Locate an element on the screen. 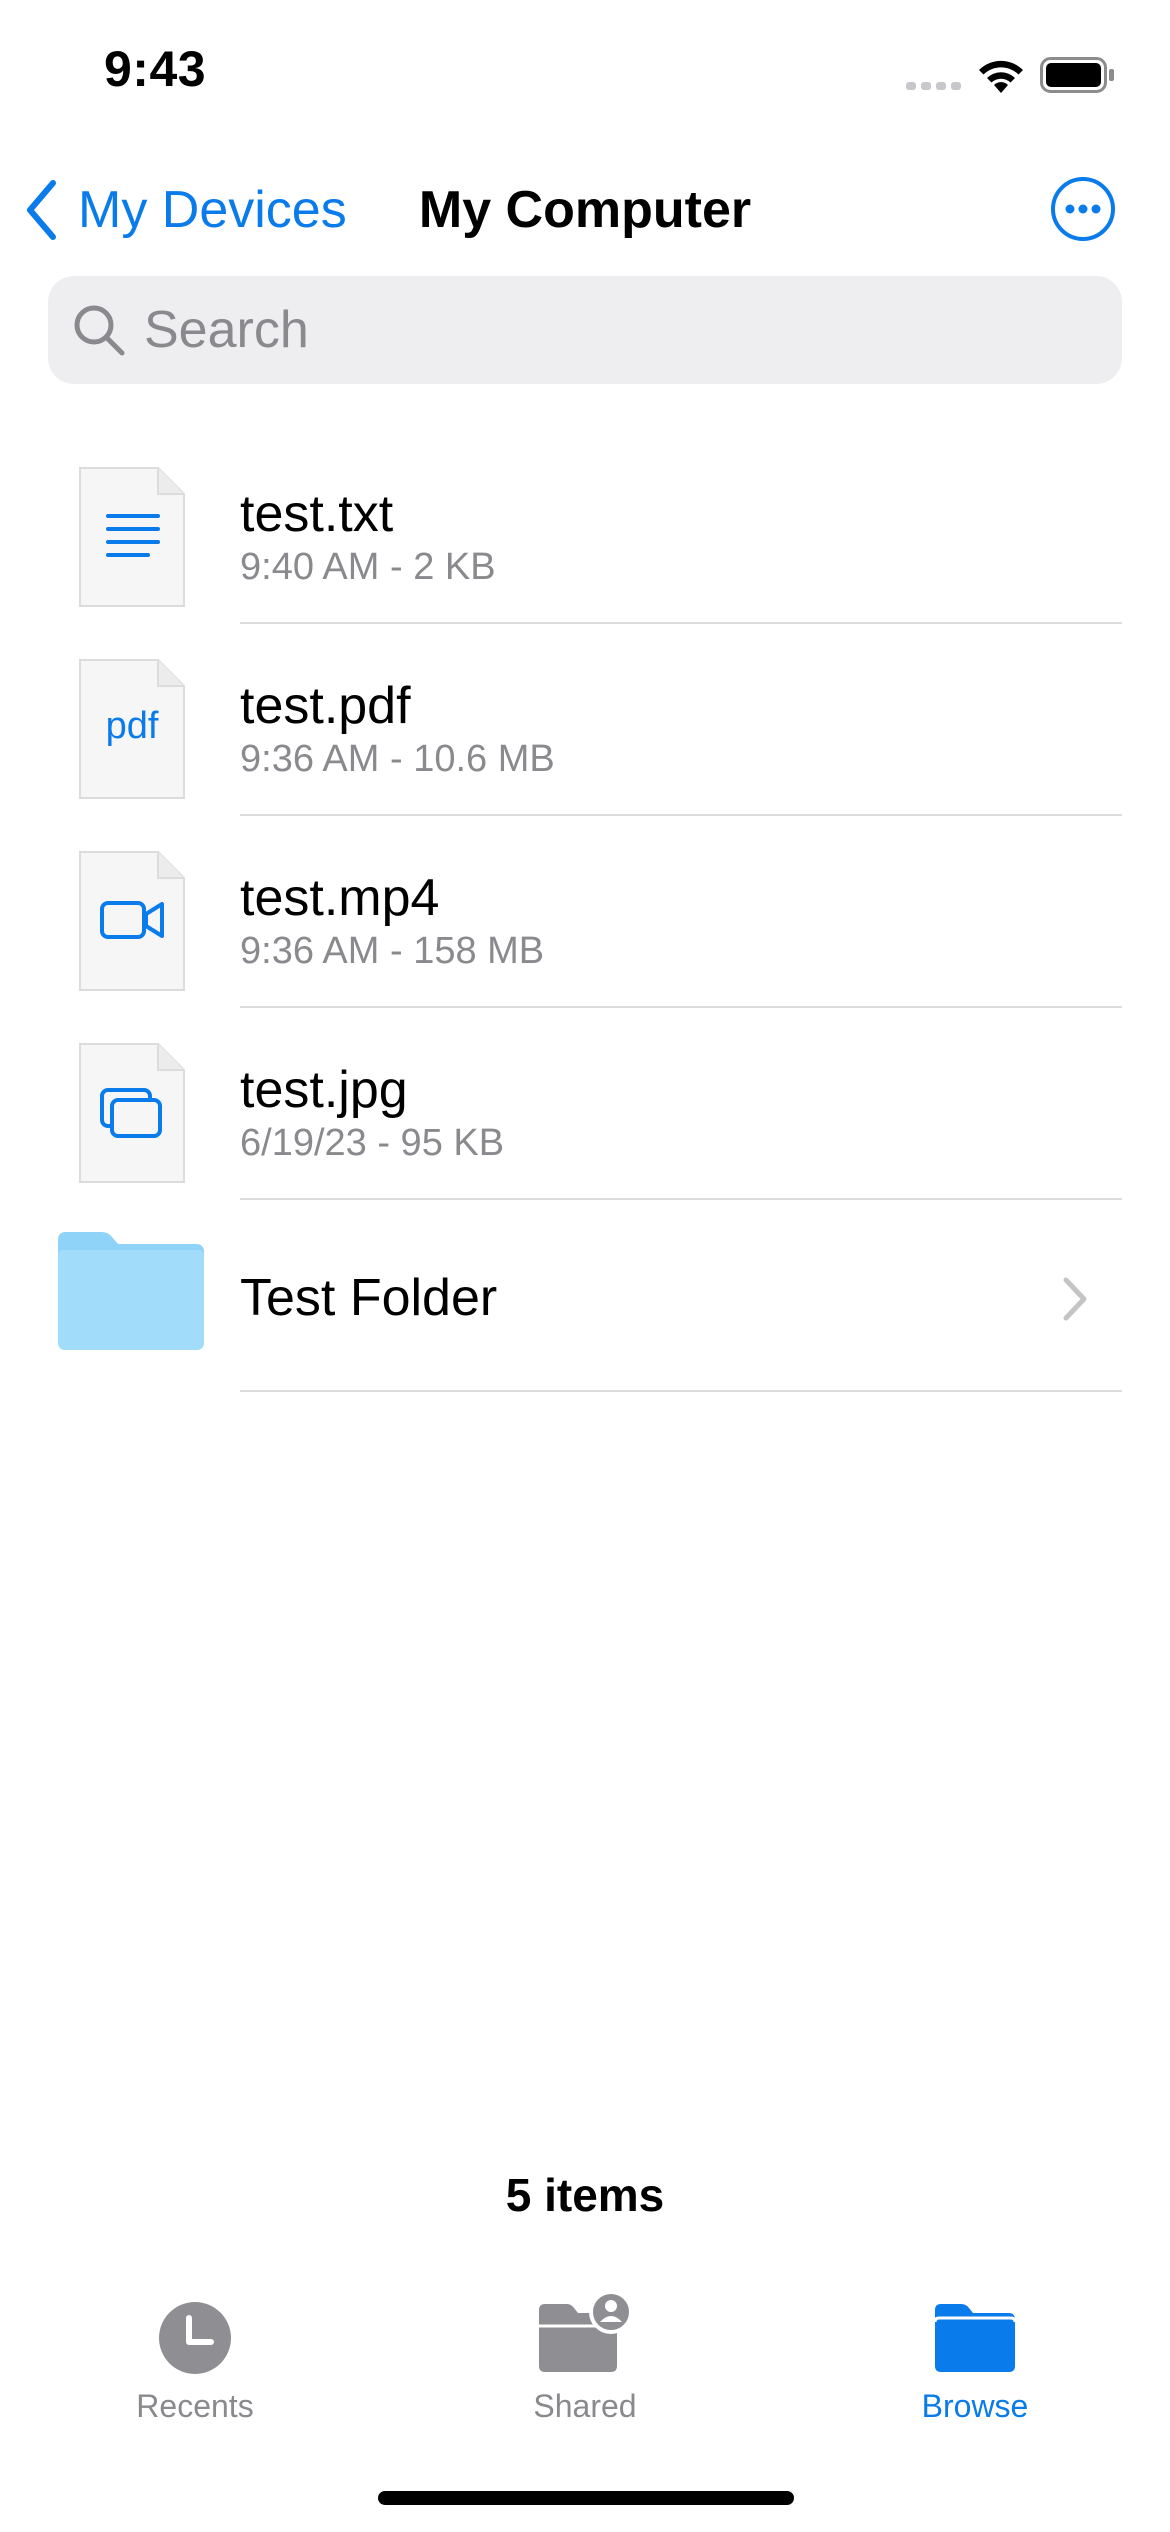  cellular-signal-icon is located at coordinates (933, 86).